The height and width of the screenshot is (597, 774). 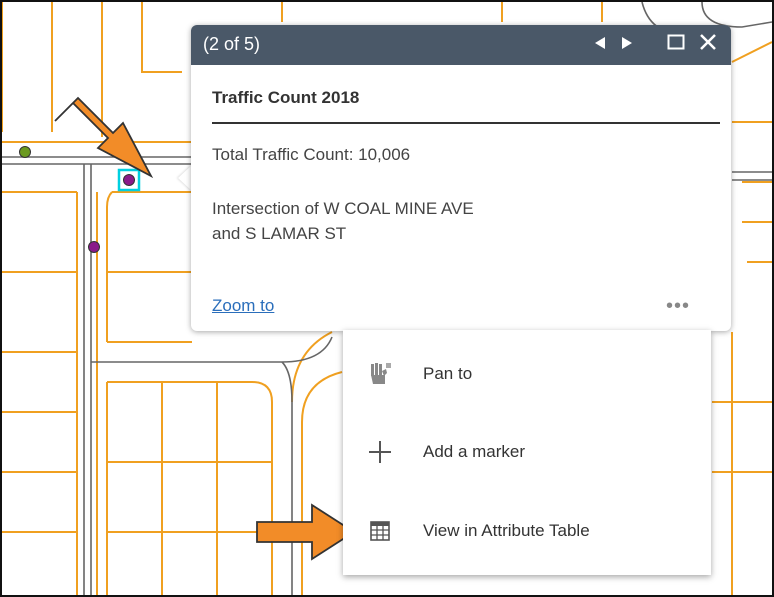 I want to click on purple-point, so click(x=94, y=247).